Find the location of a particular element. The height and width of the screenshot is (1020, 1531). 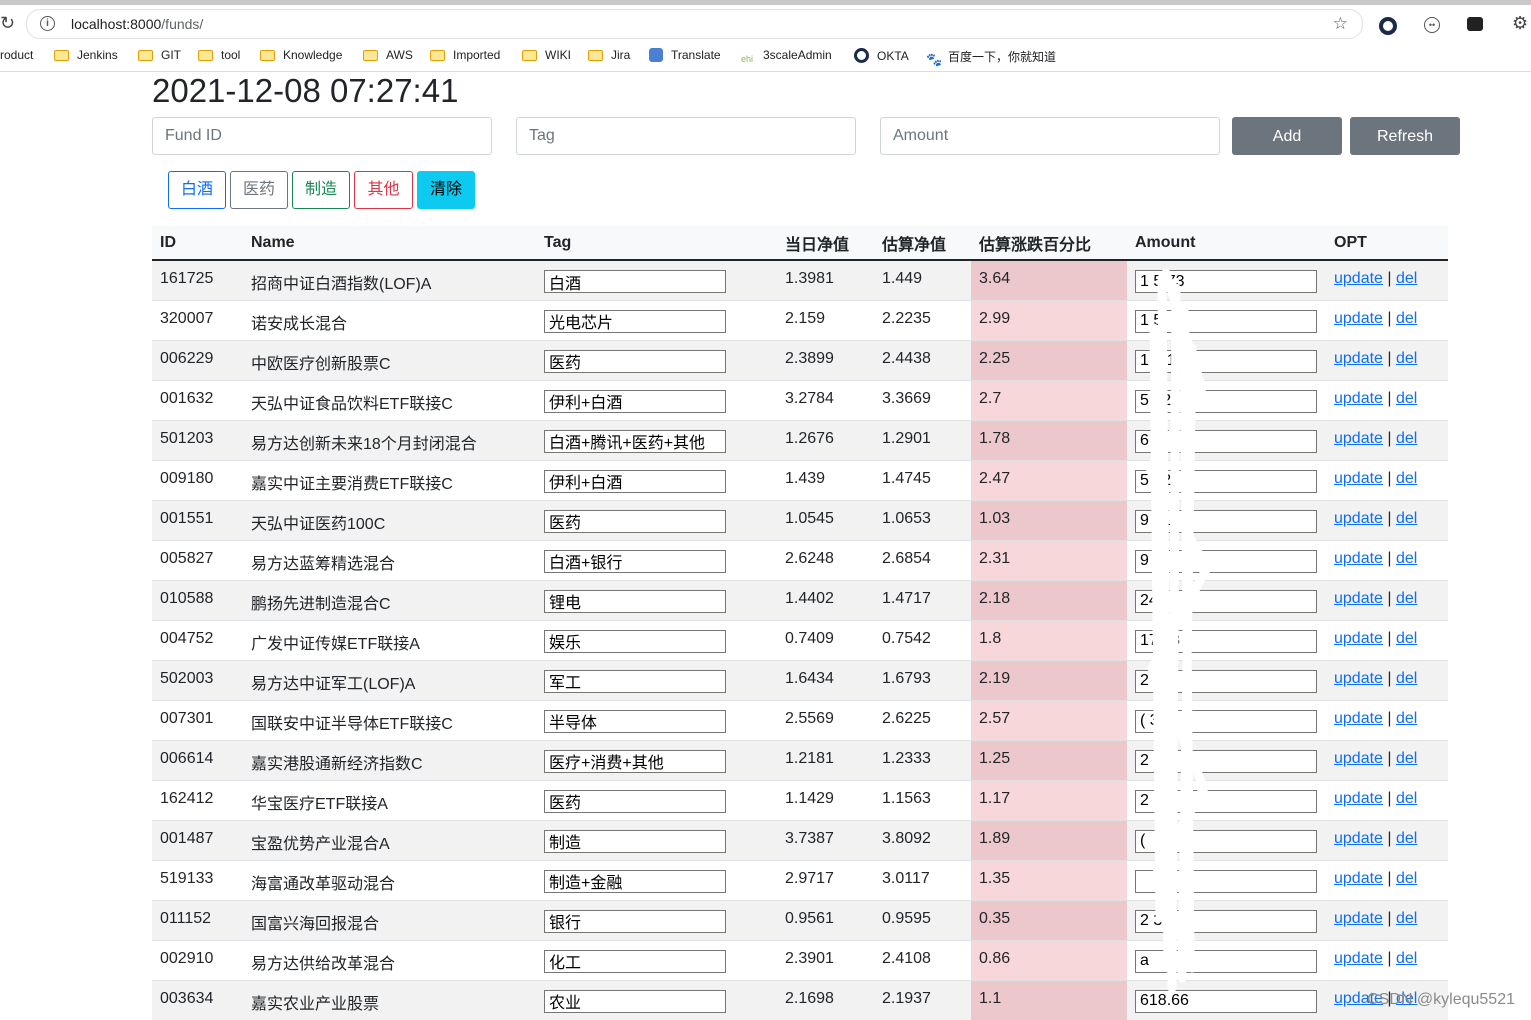

refresh-button: Refresh is located at coordinates (1405, 136).